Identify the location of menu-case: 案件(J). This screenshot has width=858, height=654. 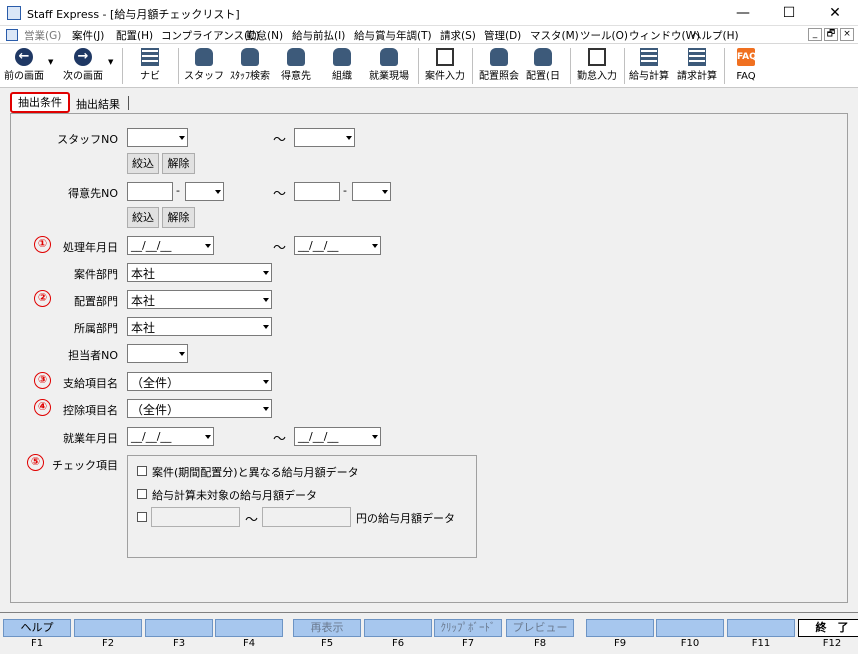
(88, 35).